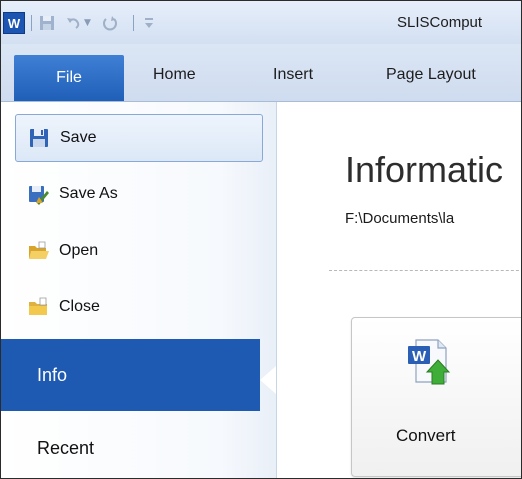 The width and height of the screenshot is (522, 479). Describe the element at coordinates (424, 169) in the screenshot. I see `page-title: Informatic` at that location.